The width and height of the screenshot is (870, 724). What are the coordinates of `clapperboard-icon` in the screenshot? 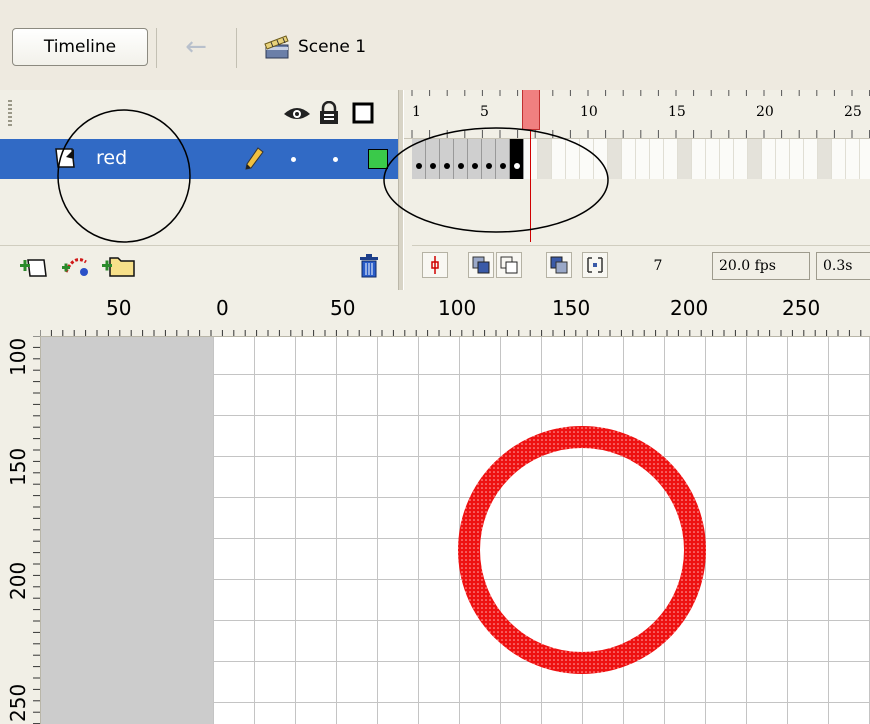 It's located at (276, 47).